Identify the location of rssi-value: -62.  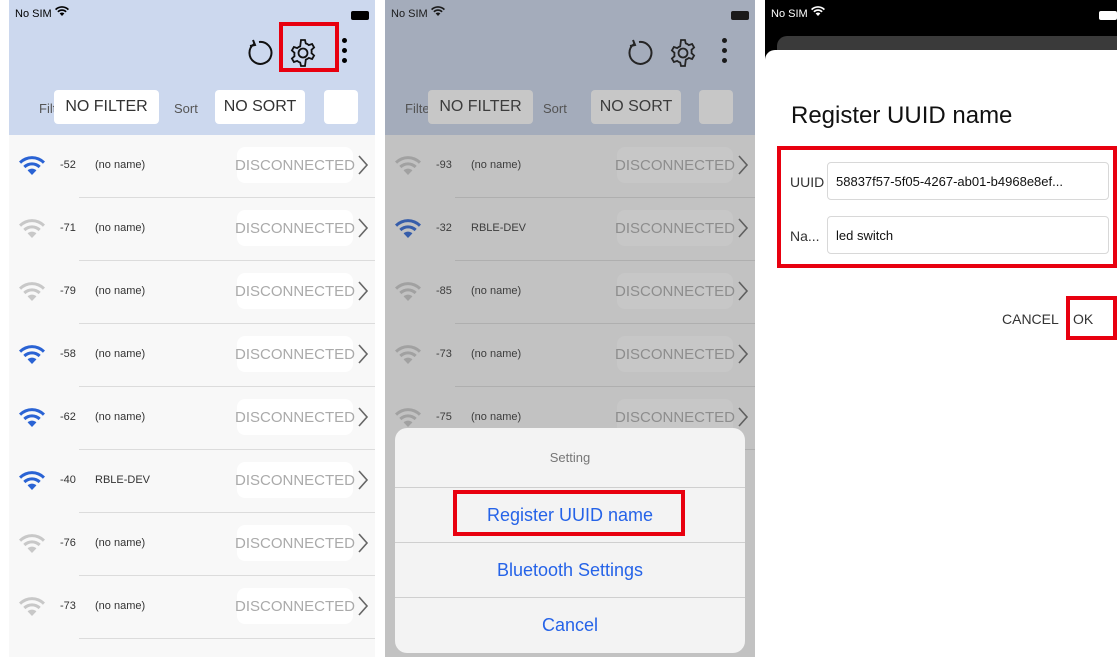
(68, 417).